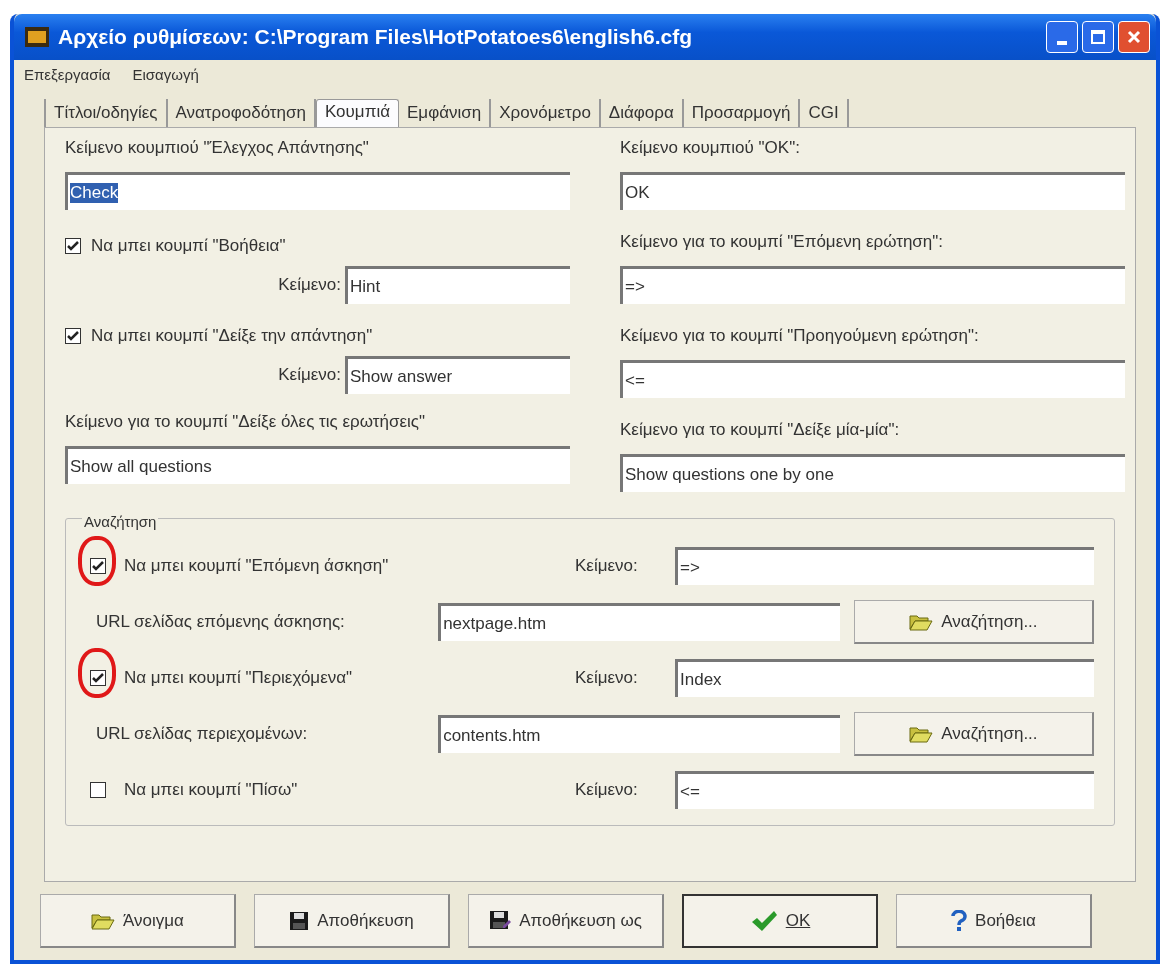 This screenshot has height=970, width=1170. Describe the element at coordinates (357, 113) in the screenshot. I see `tab: Κουμπιά` at that location.